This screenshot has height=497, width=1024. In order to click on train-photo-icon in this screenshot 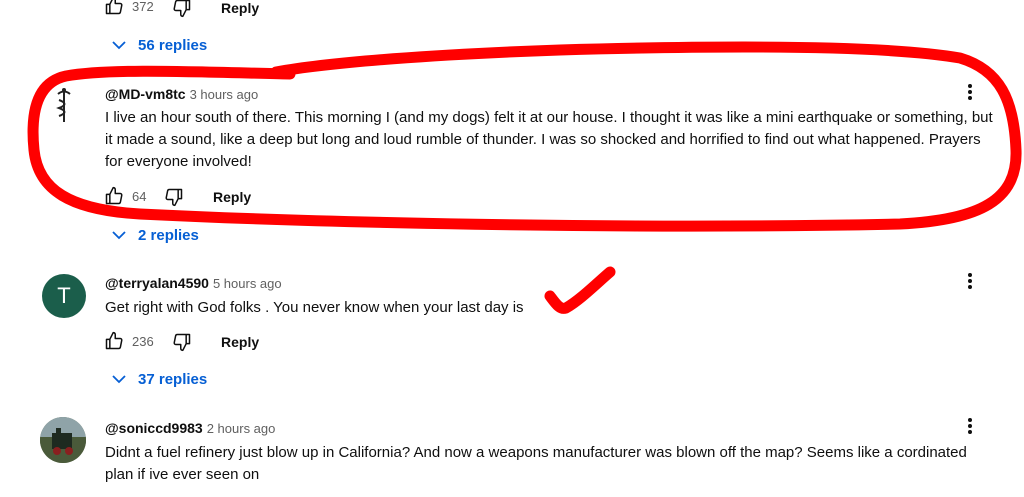, I will do `click(63, 440)`.